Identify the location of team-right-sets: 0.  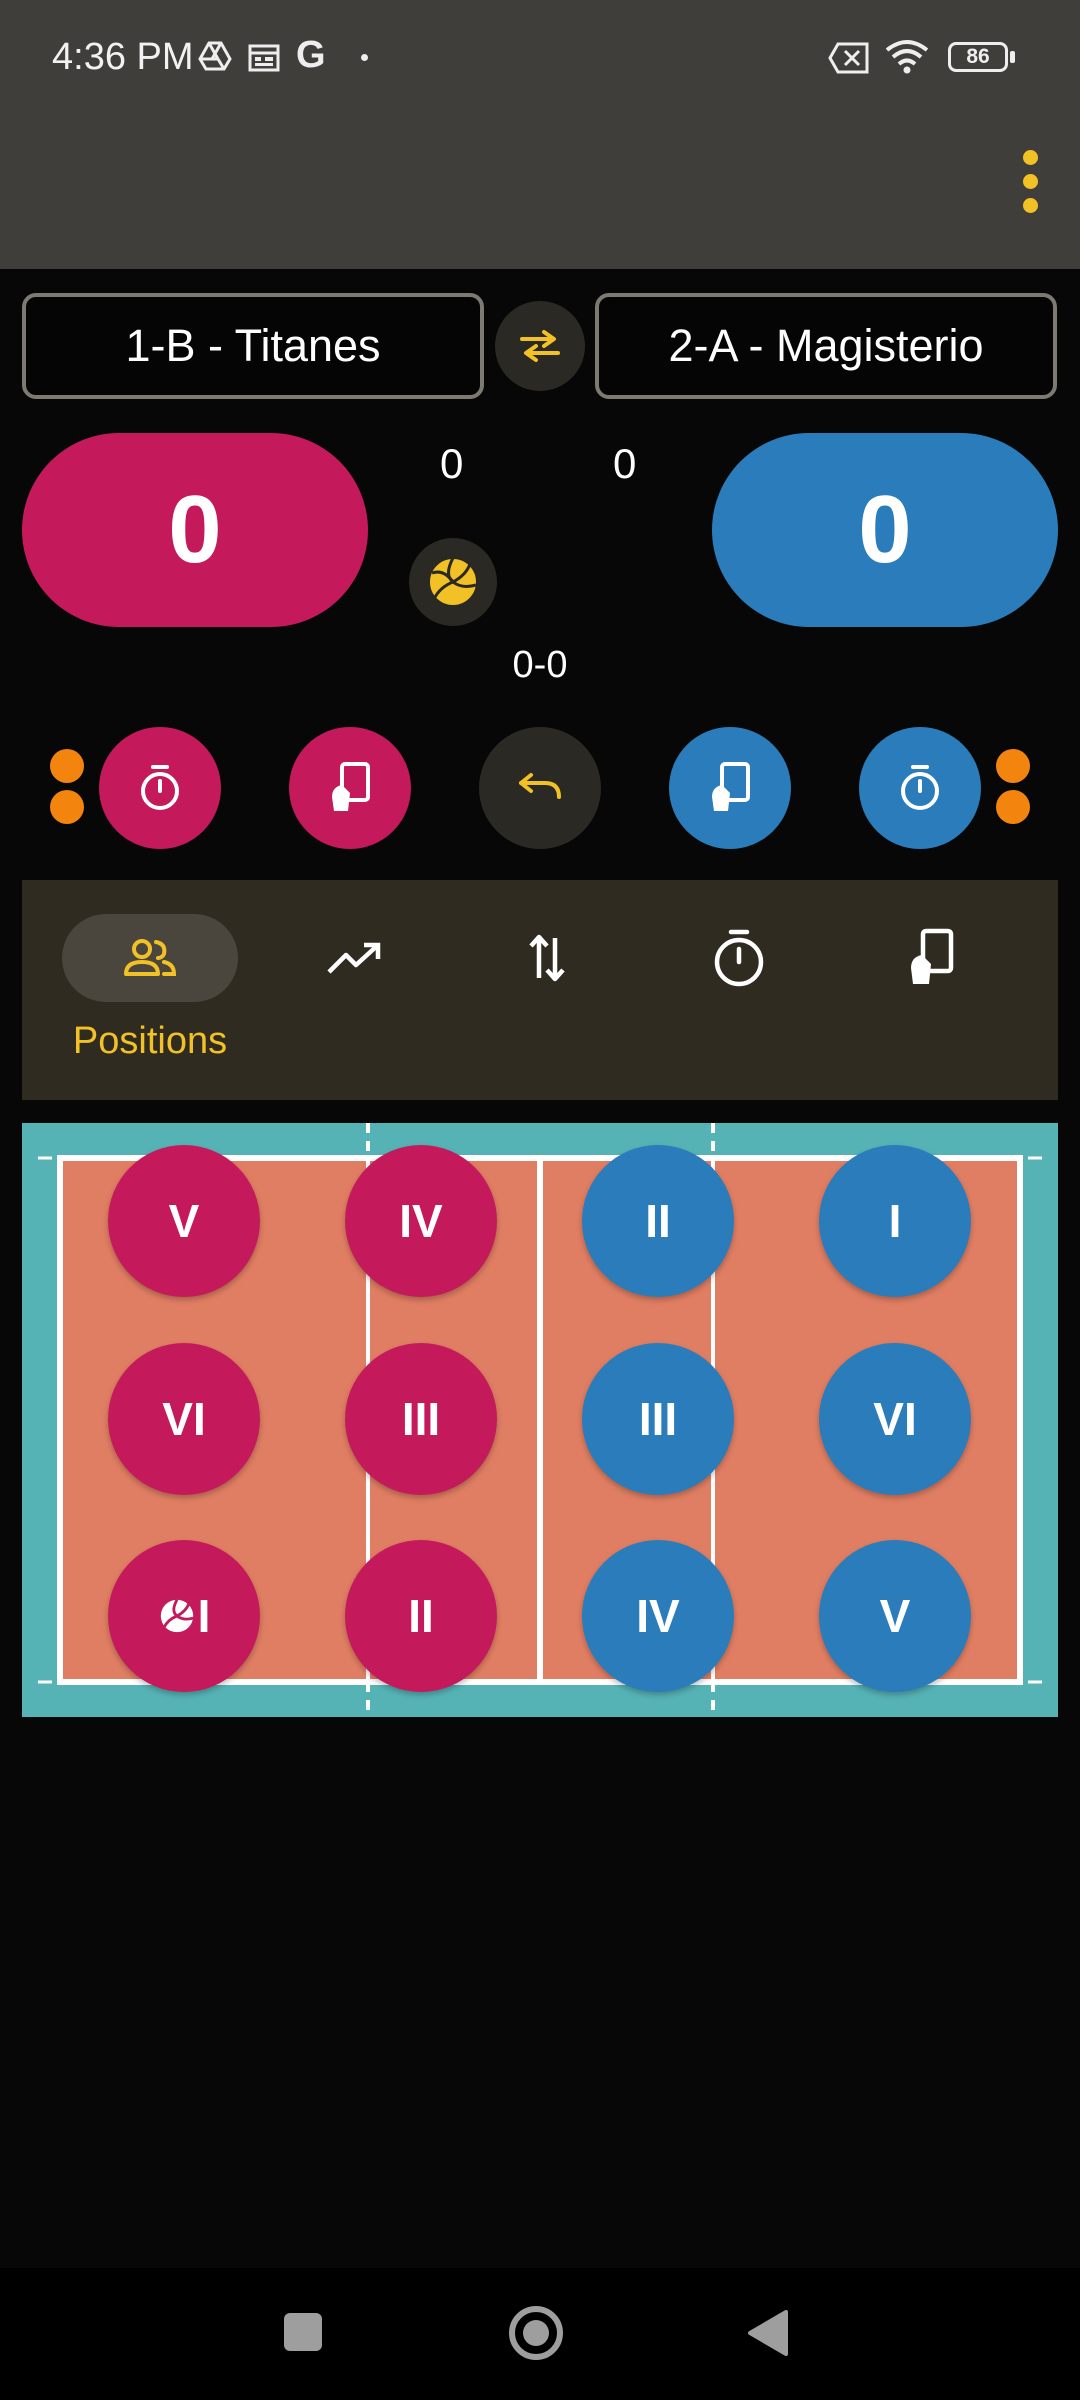
(625, 463).